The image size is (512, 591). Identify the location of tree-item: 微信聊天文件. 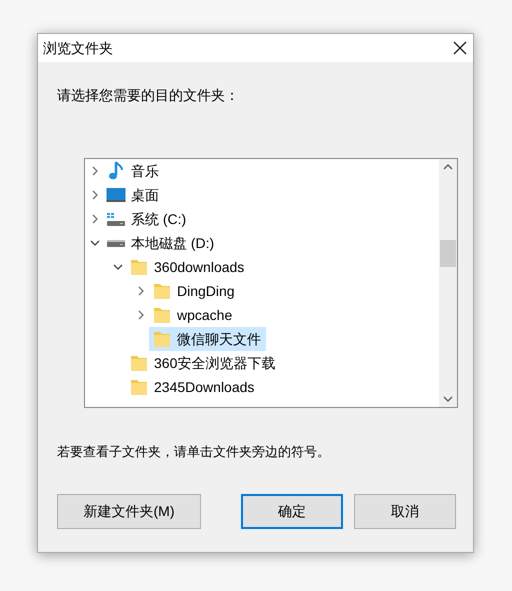
(207, 339).